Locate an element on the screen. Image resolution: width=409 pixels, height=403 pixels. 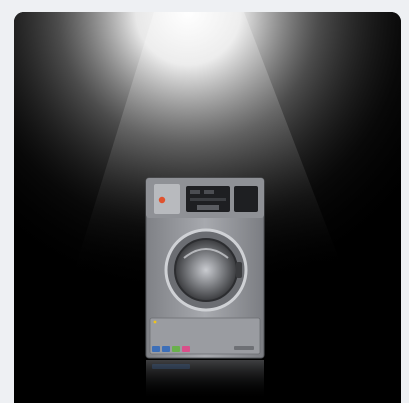
washer-machine is located at coordinates (205, 268).